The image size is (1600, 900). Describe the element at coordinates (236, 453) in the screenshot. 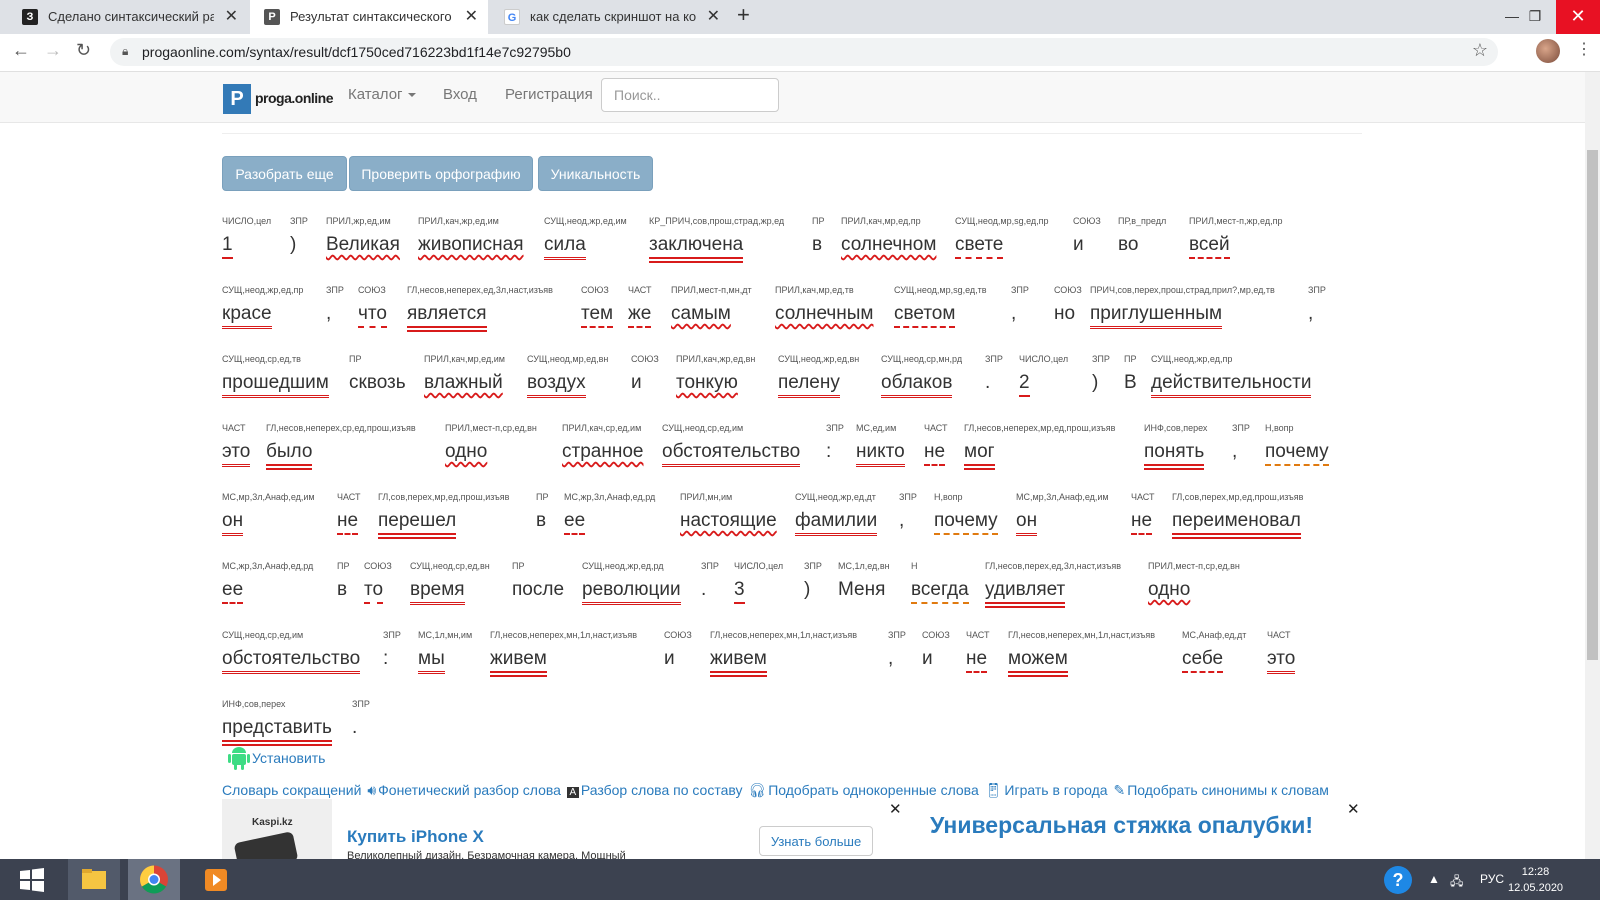

I see `token-word: это` at that location.